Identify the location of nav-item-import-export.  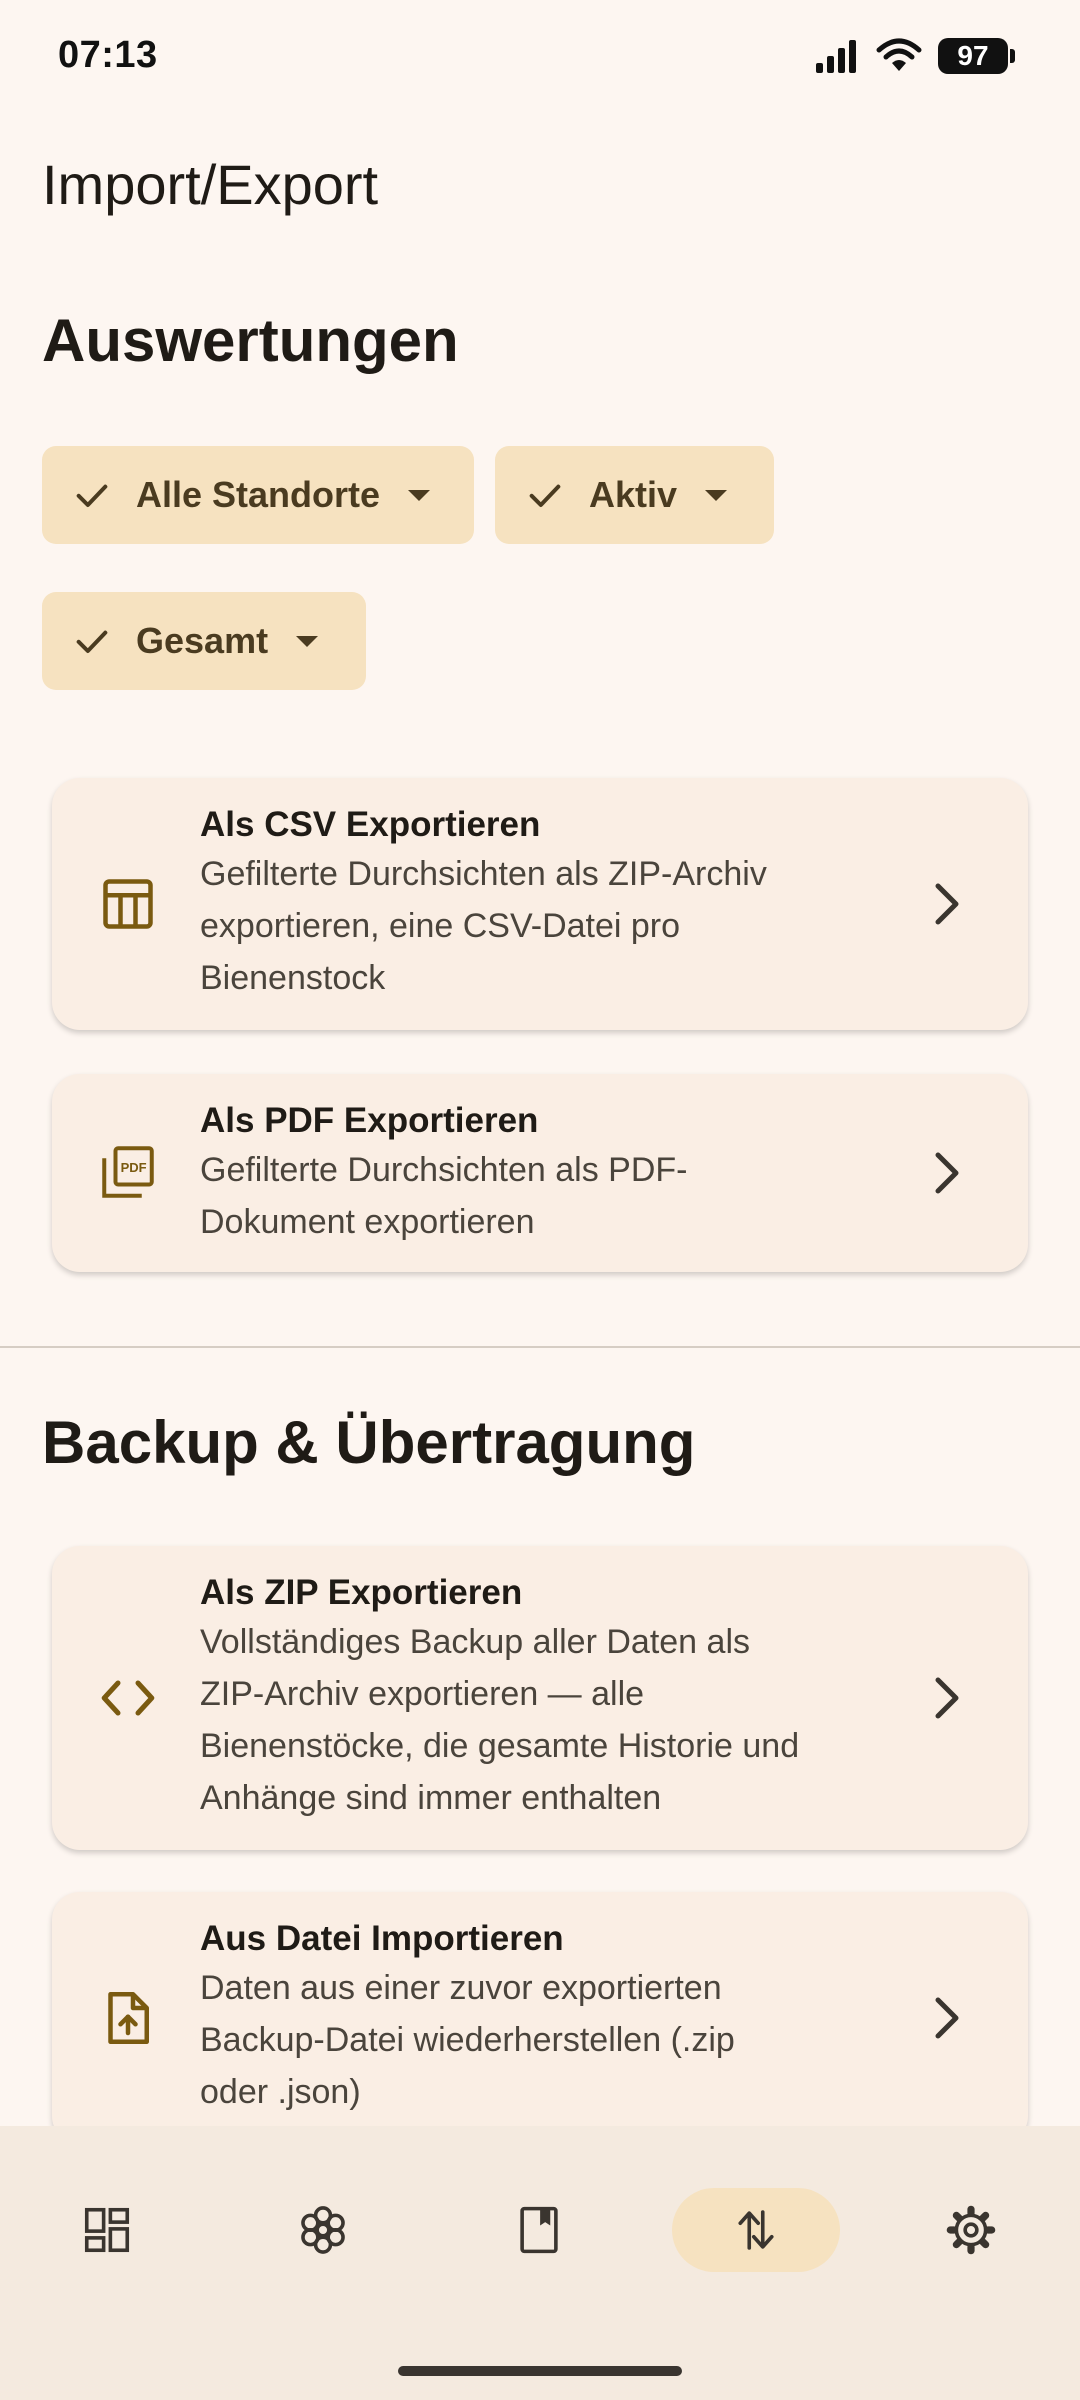
(756, 2230).